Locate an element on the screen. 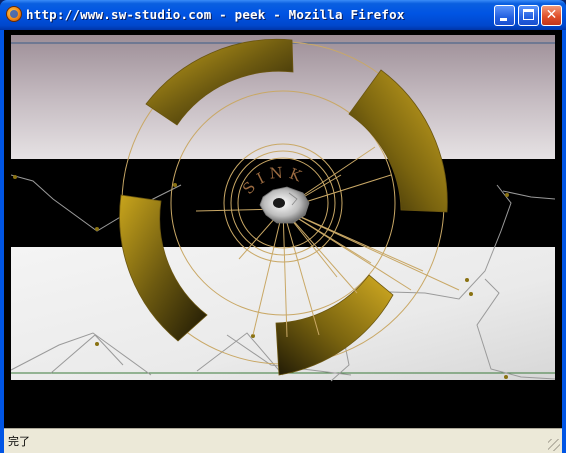  window-frame-right is located at coordinates (564, 241).